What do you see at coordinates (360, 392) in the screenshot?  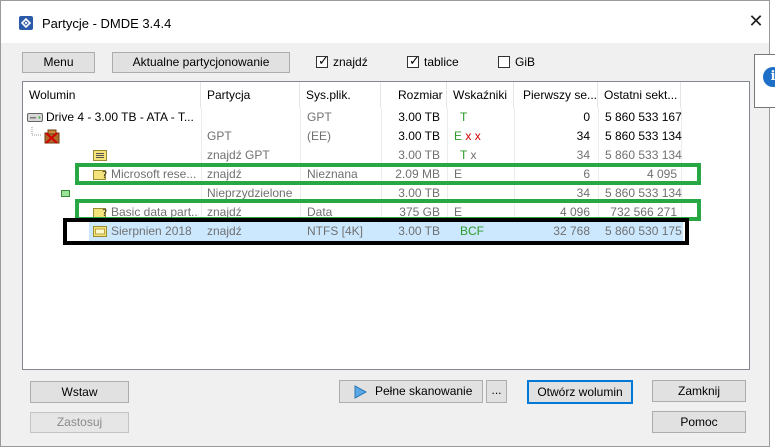 I see `play-icon` at bounding box center [360, 392].